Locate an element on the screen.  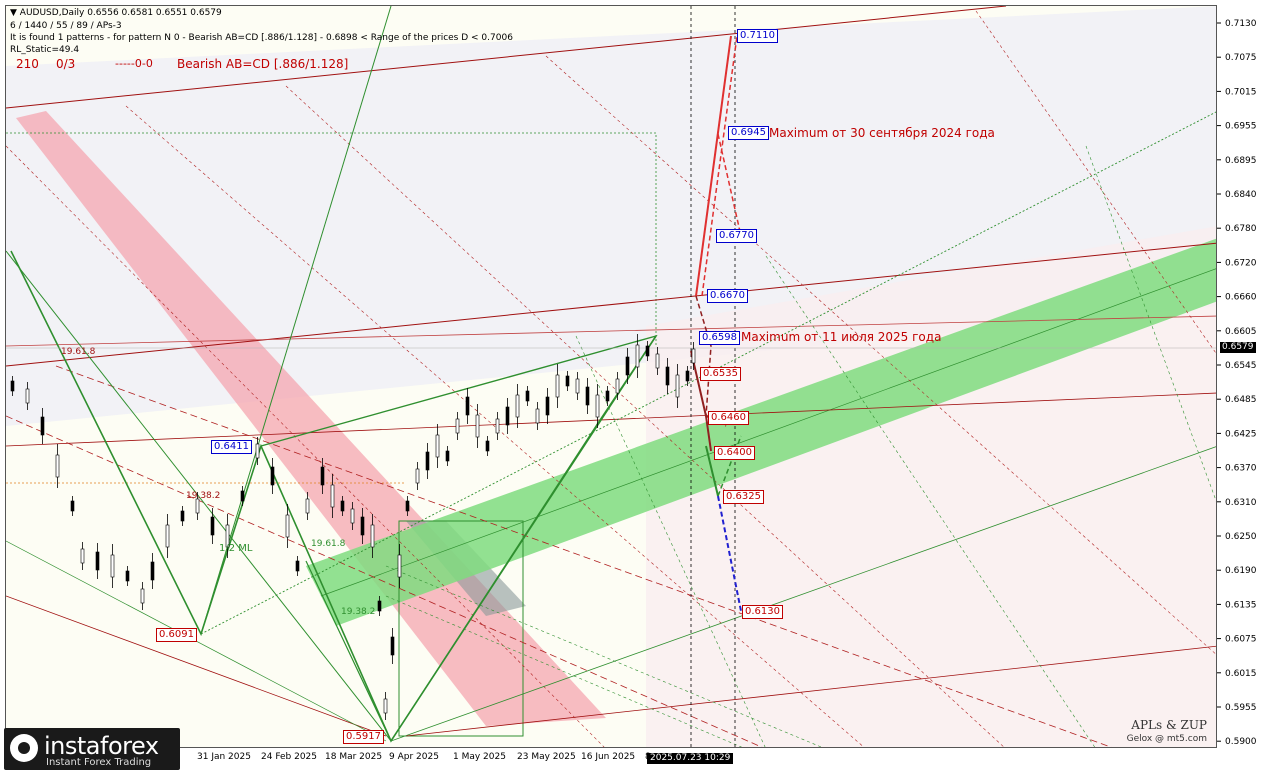
fib-label: 19.38.2 is located at coordinates (358, 612).